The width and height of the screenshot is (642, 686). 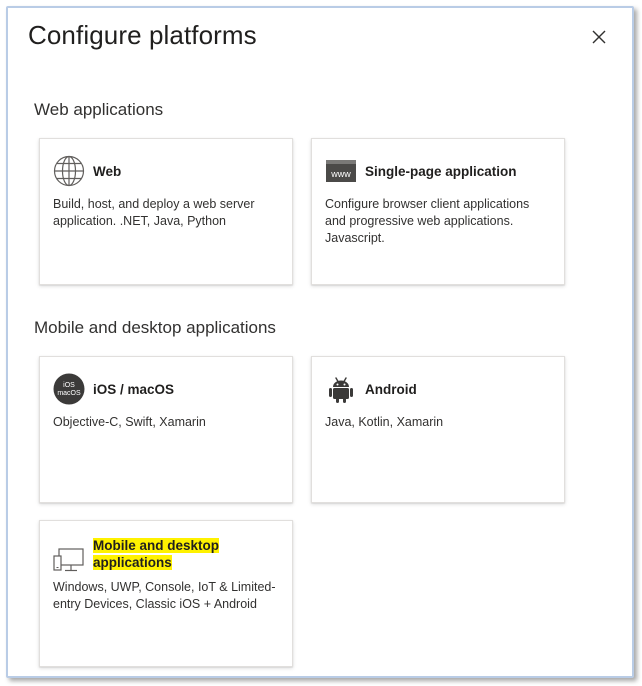 What do you see at coordinates (391, 389) in the screenshot?
I see `card-title-android: Android` at bounding box center [391, 389].